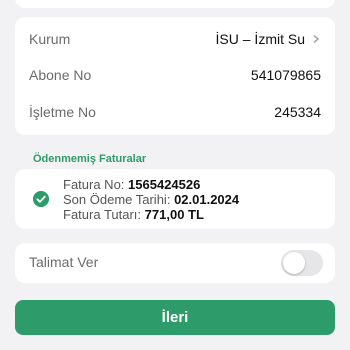  Describe the element at coordinates (164, 184) in the screenshot. I see `invoice-number-value: 1565424526` at that location.